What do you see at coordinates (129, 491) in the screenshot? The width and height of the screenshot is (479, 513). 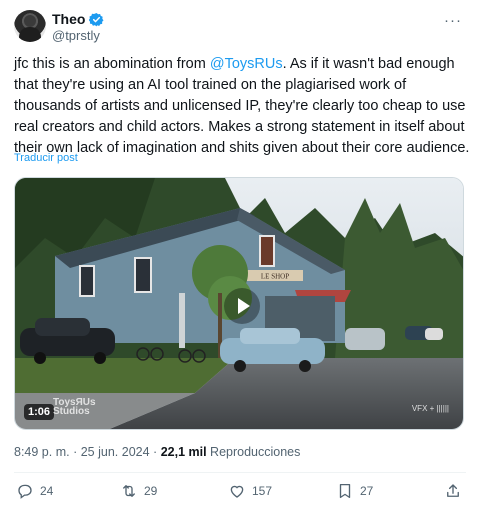 I see `repost-icon` at bounding box center [129, 491].